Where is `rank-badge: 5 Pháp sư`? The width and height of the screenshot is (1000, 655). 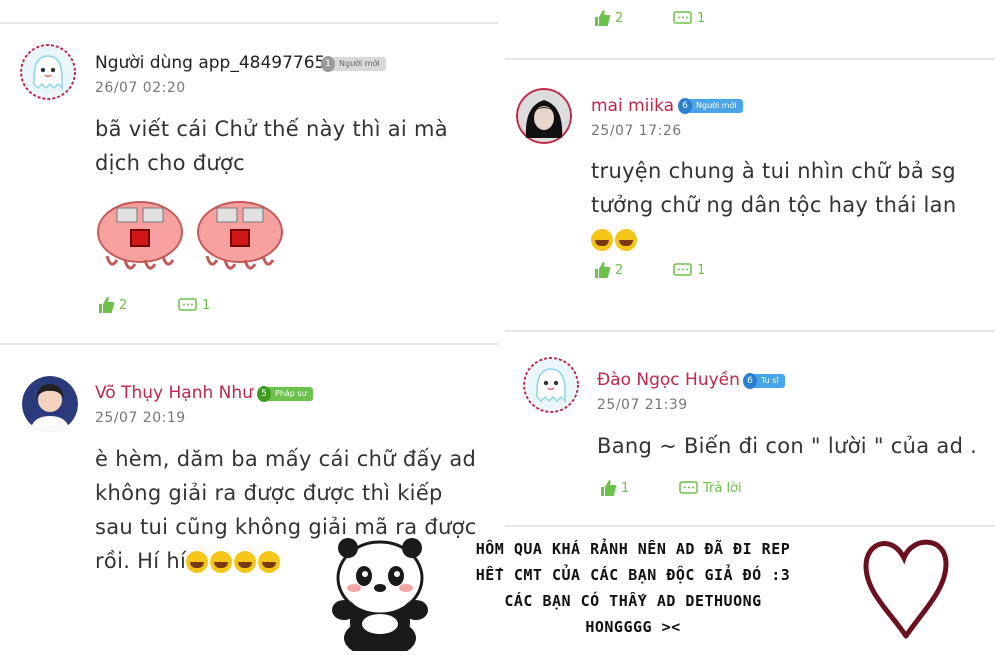 rank-badge: 5 Pháp sư is located at coordinates (285, 394).